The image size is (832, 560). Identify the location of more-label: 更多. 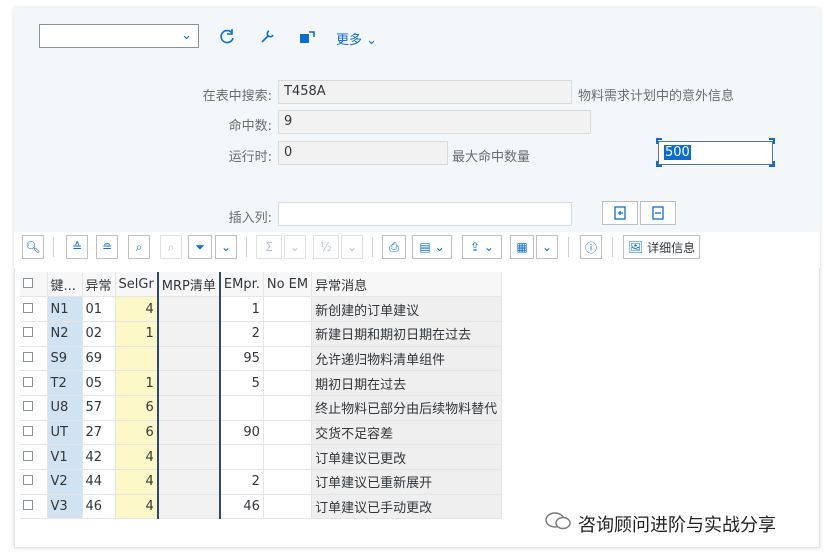
(349, 40).